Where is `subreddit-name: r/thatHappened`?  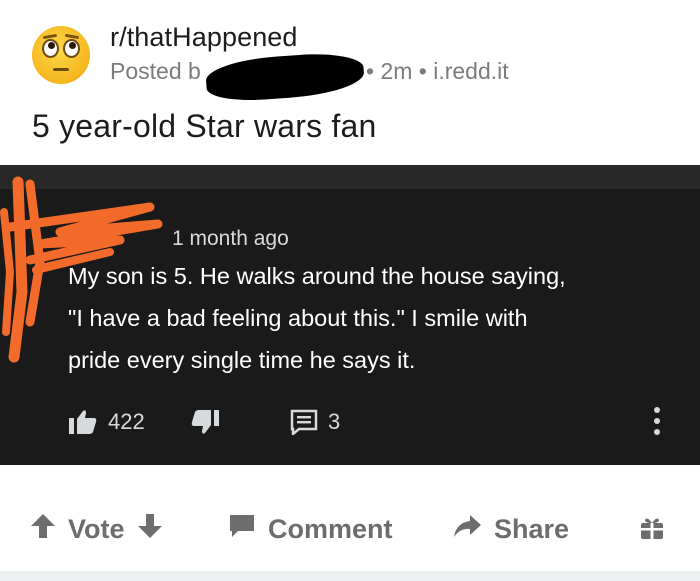 subreddit-name: r/thatHappened is located at coordinates (204, 37).